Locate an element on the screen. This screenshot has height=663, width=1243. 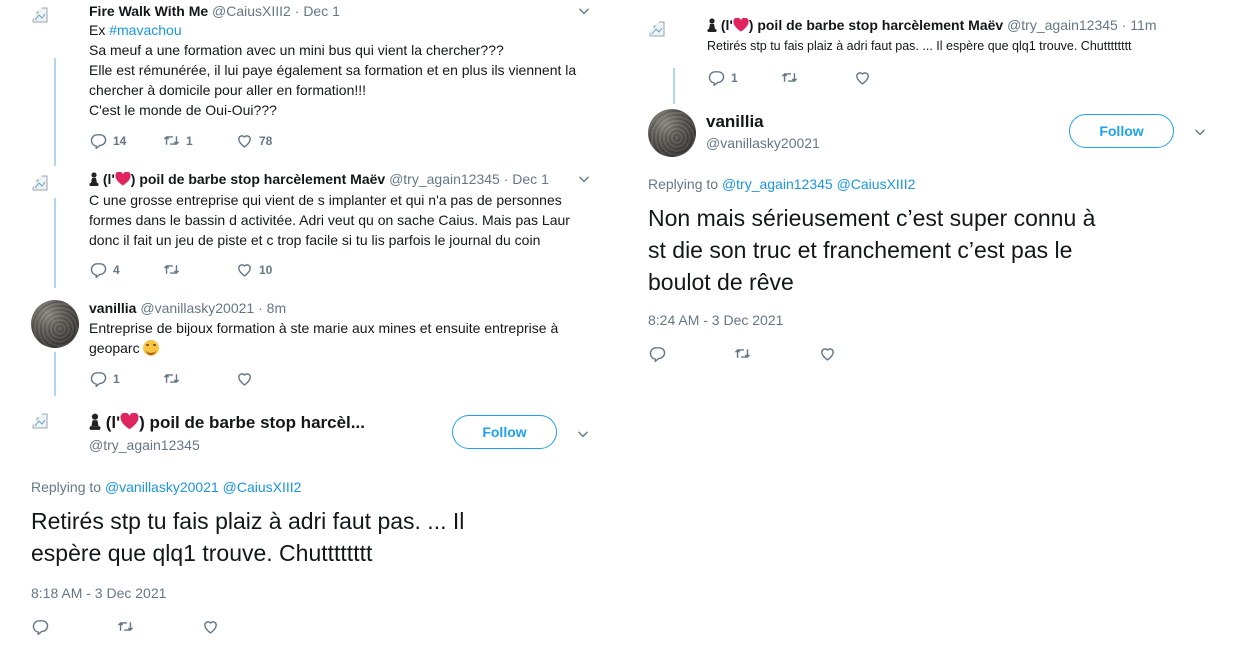
reply-count: 4 is located at coordinates (116, 269).